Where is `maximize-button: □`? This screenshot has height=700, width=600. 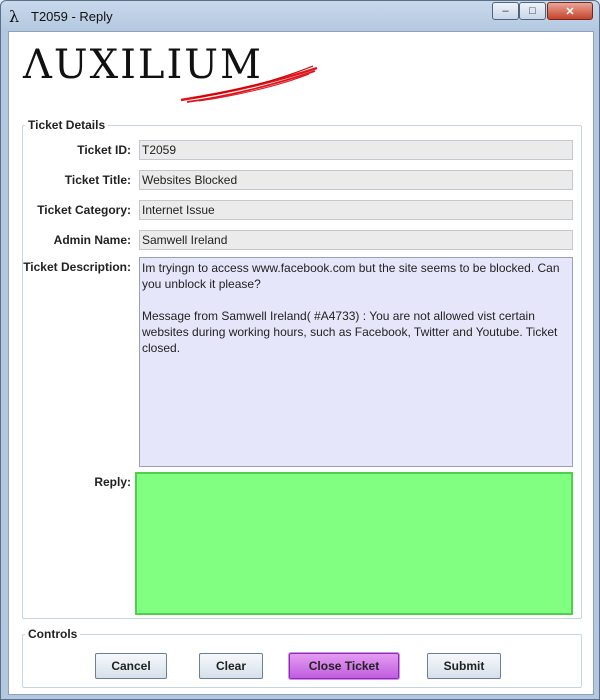 maximize-button: □ is located at coordinates (532, 11).